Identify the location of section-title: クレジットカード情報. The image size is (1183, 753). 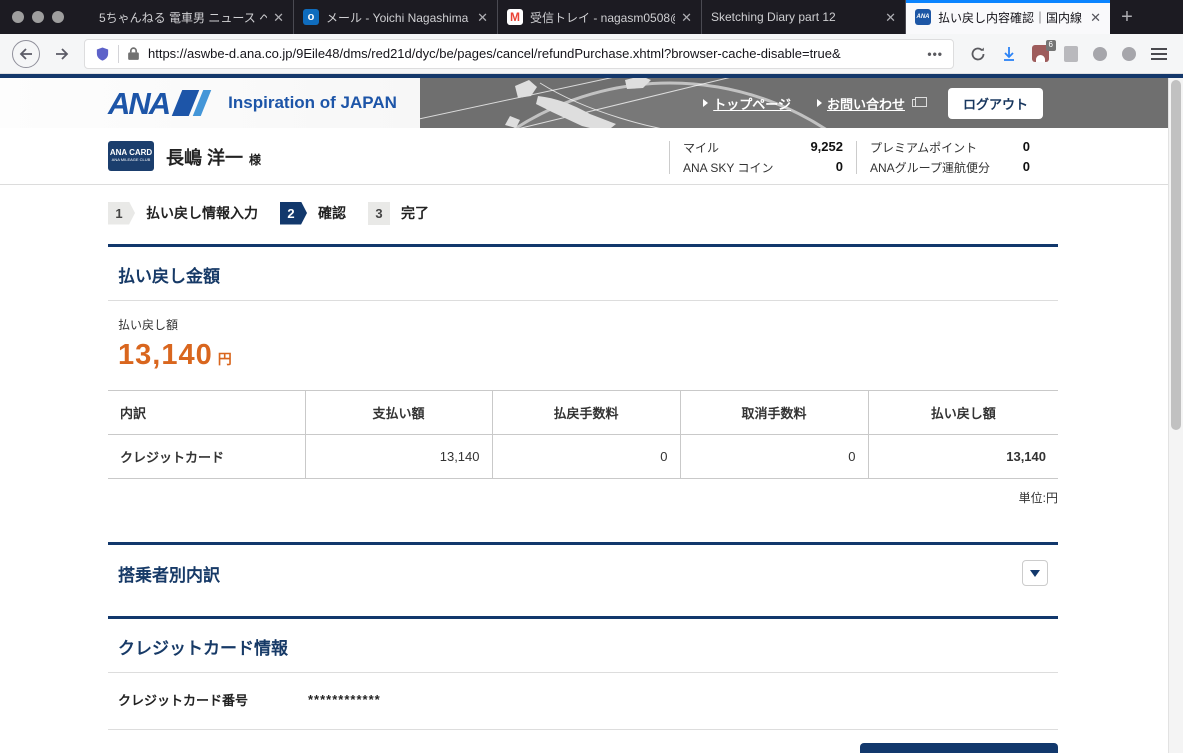
(203, 648).